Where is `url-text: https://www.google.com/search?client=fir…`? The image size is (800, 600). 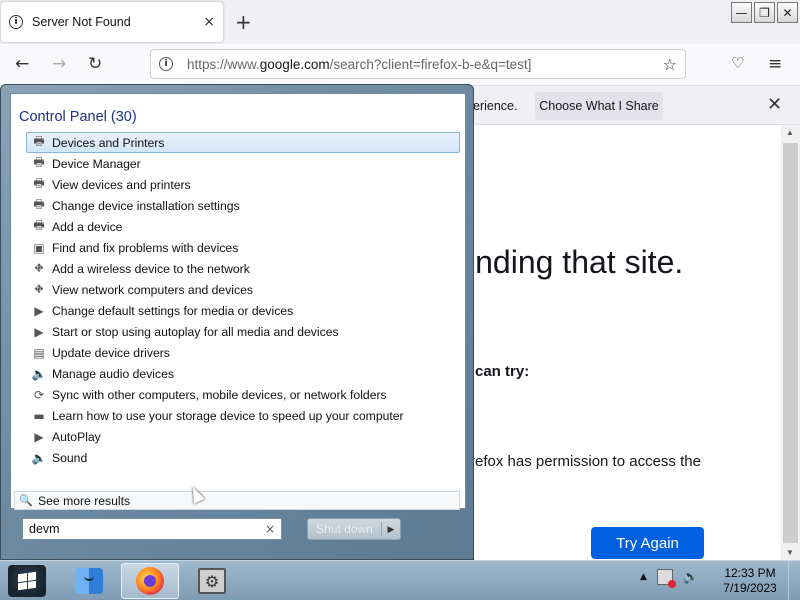
url-text: https://www.google.com/search?client=fir… is located at coordinates (425, 64).